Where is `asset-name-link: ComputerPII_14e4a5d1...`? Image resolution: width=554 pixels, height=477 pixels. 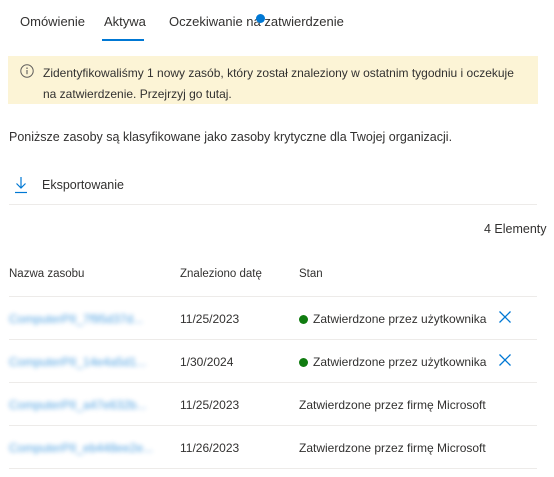 asset-name-link: ComputerPII_14e4a5d1... is located at coordinates (77, 362).